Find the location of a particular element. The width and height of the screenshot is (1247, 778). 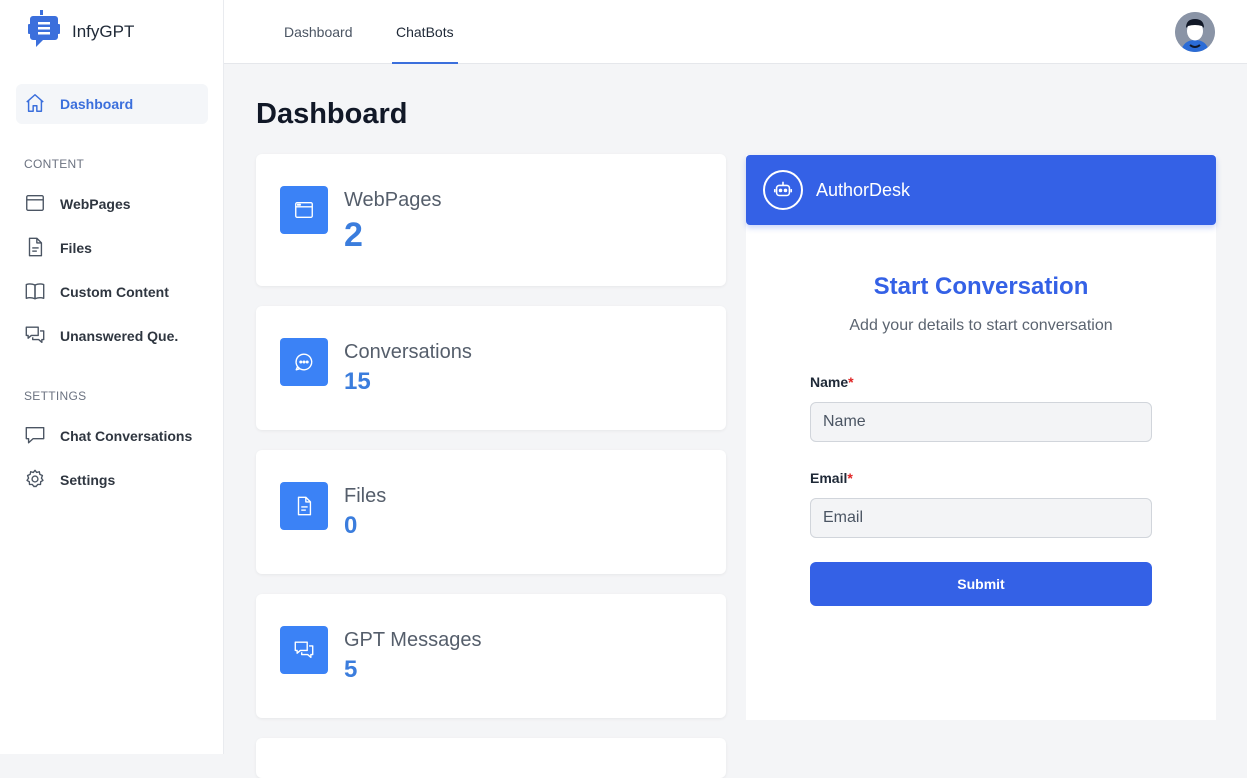

name-field-label: Name* is located at coordinates (832, 382).